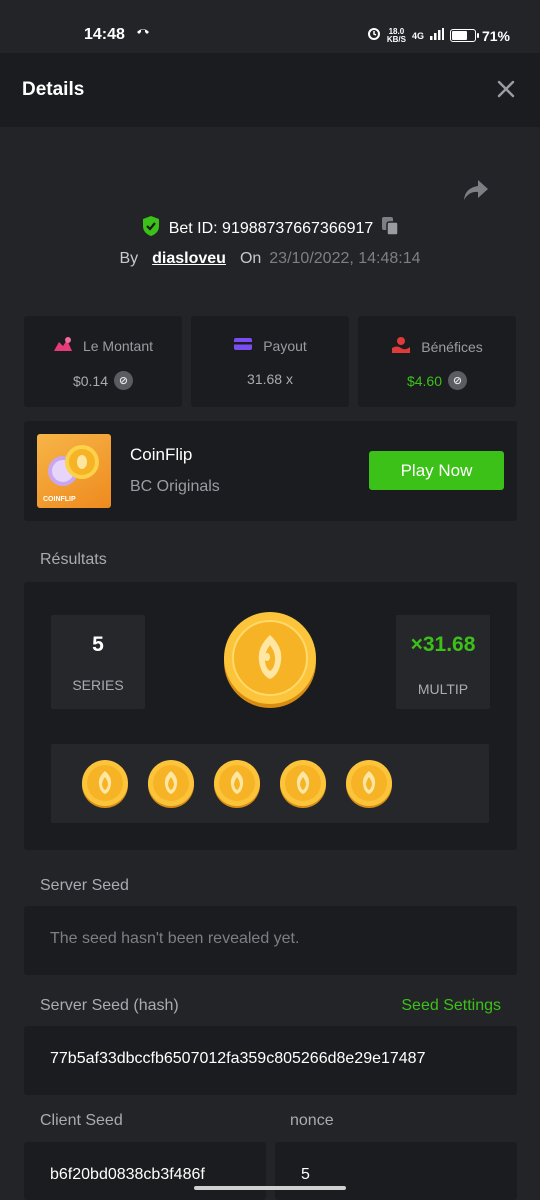 The width and height of the screenshot is (540, 1200). Describe the element at coordinates (84, 885) in the screenshot. I see `server-seed-label: Server Seed` at that location.